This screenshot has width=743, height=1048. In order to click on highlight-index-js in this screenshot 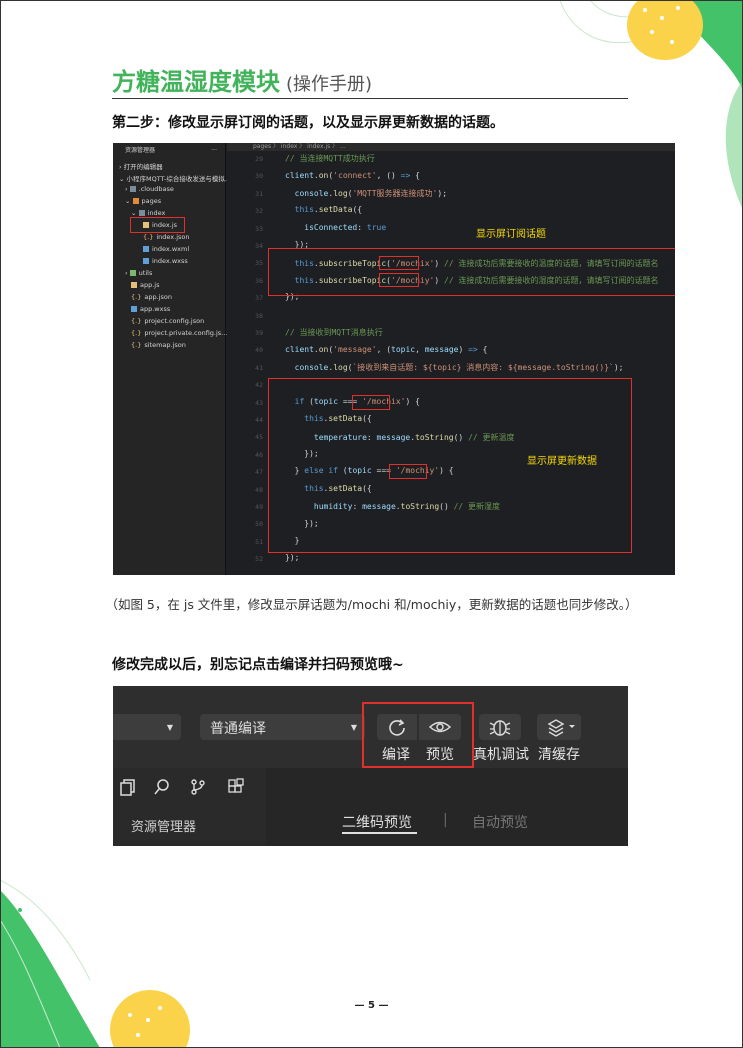, I will do `click(157, 225)`.